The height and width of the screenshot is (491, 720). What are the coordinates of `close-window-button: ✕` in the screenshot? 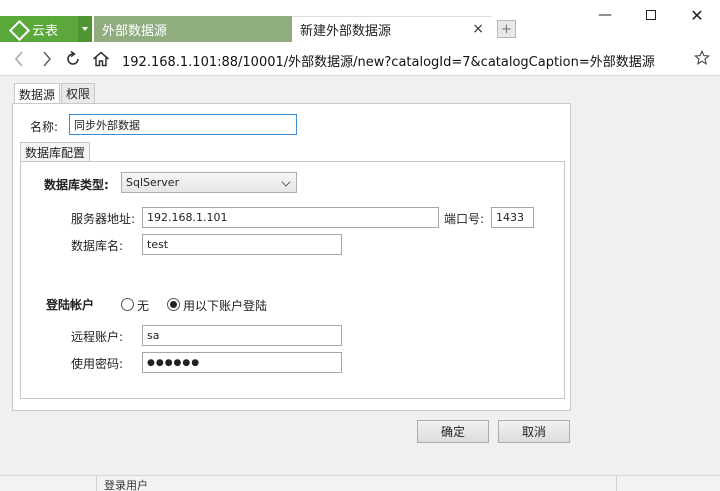 It's located at (697, 15).